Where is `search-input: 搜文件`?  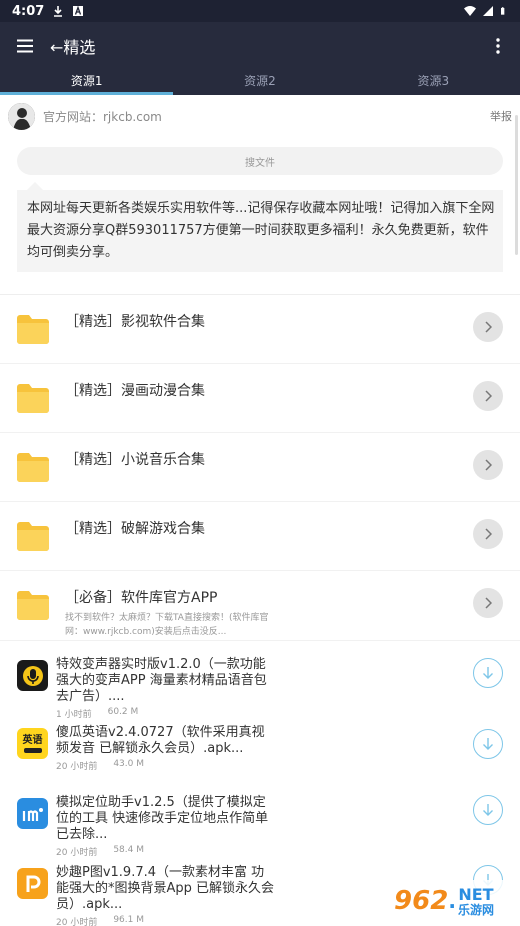 search-input: 搜文件 is located at coordinates (260, 161).